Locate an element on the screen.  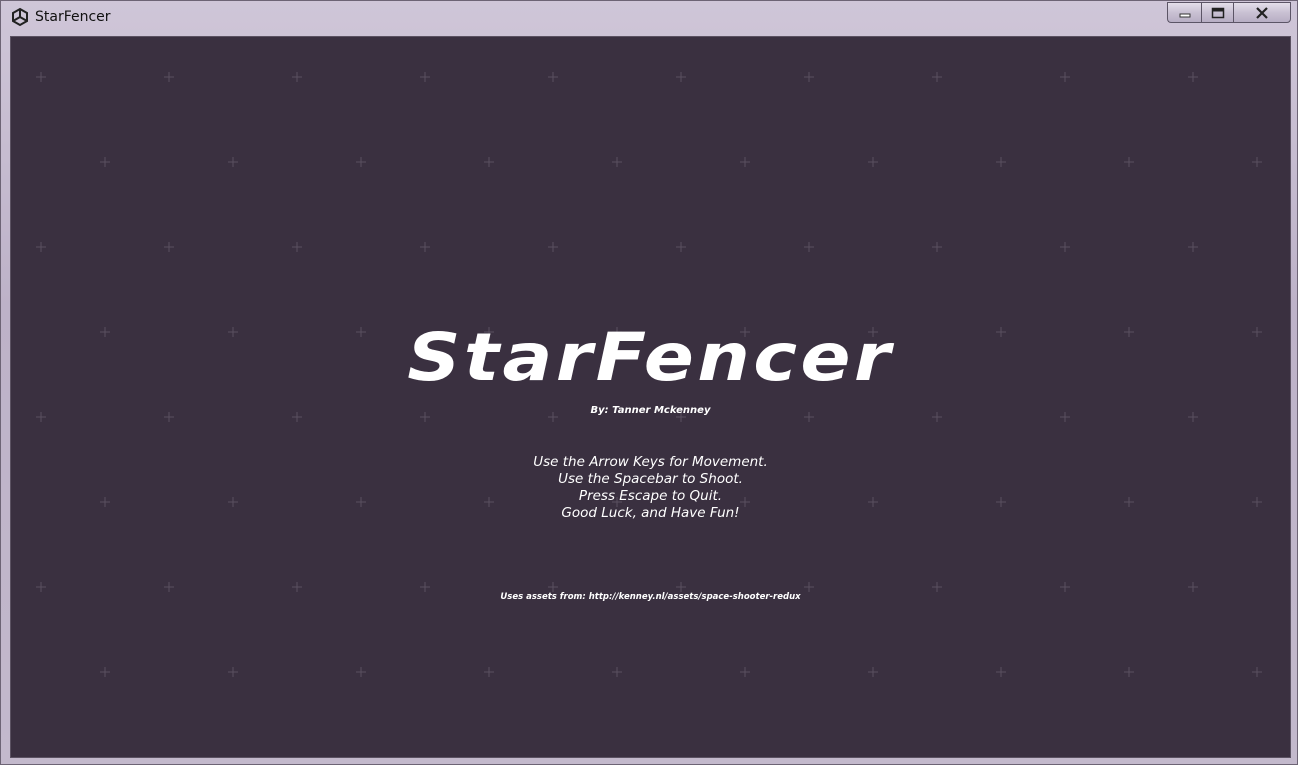
maximize-button is located at coordinates (1217, 12).